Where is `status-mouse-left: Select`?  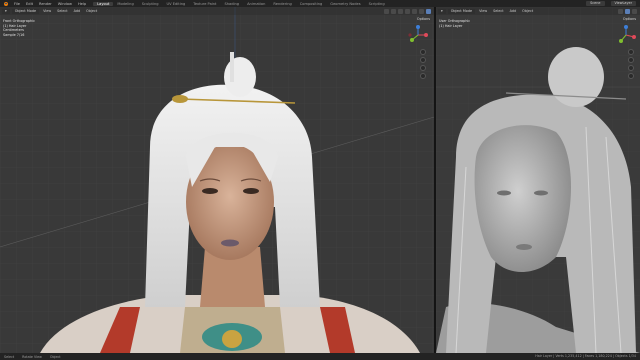 status-mouse-left: Select is located at coordinates (9, 356).